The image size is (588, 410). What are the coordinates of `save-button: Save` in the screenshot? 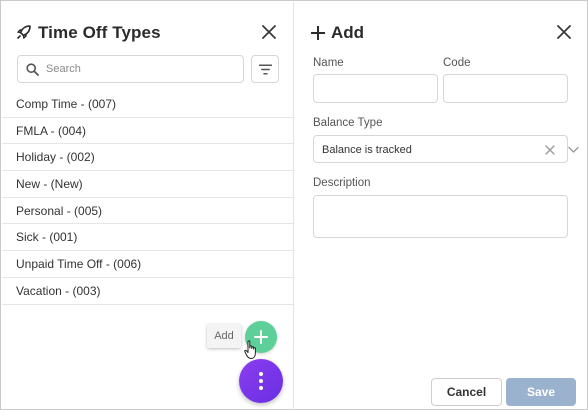 It's located at (541, 392).